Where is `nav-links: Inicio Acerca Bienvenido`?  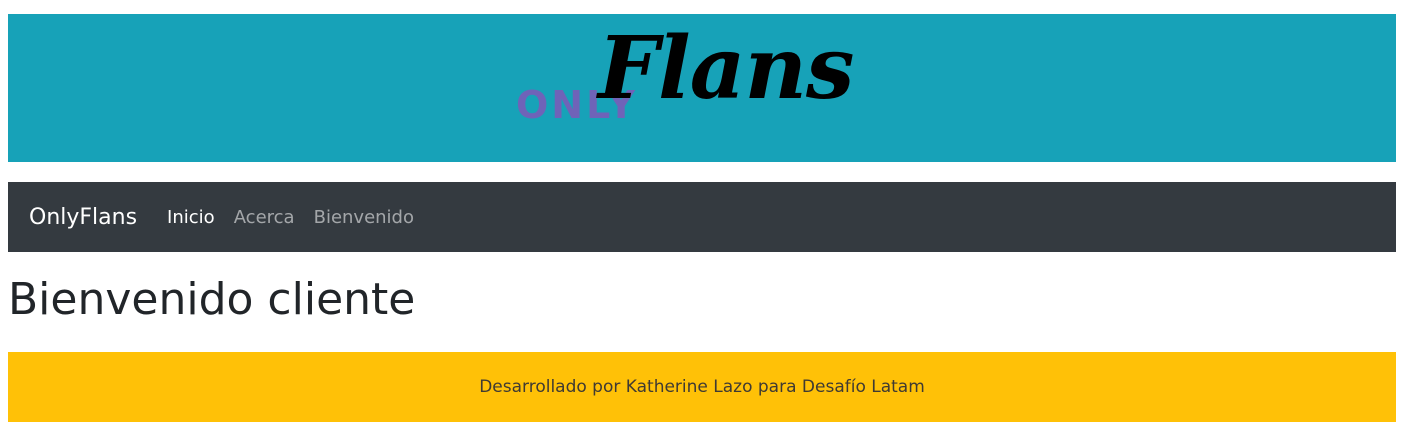 nav-links: Inicio Acerca Bienvenido is located at coordinates (290, 217).